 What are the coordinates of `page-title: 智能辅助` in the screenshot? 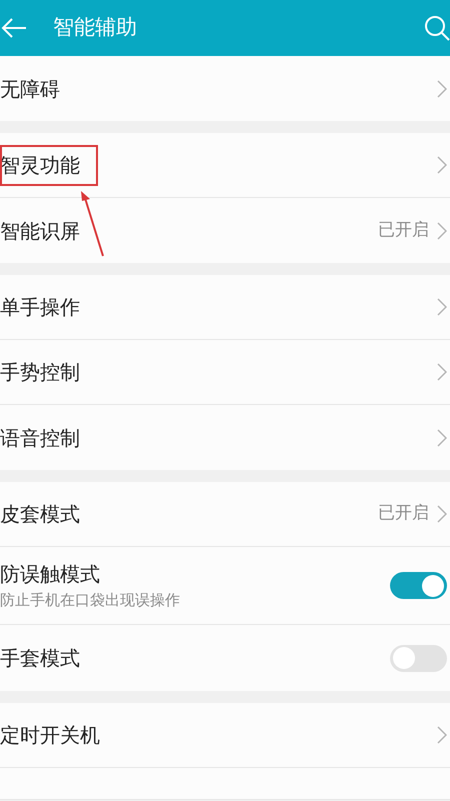 It's located at (95, 28).